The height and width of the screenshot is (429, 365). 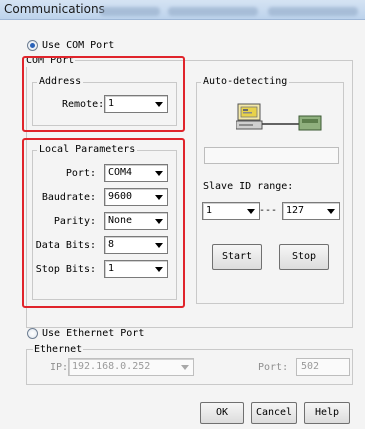 What do you see at coordinates (245, 82) in the screenshot?
I see `auto-detecting-group-title: Auto-detecting` at bounding box center [245, 82].